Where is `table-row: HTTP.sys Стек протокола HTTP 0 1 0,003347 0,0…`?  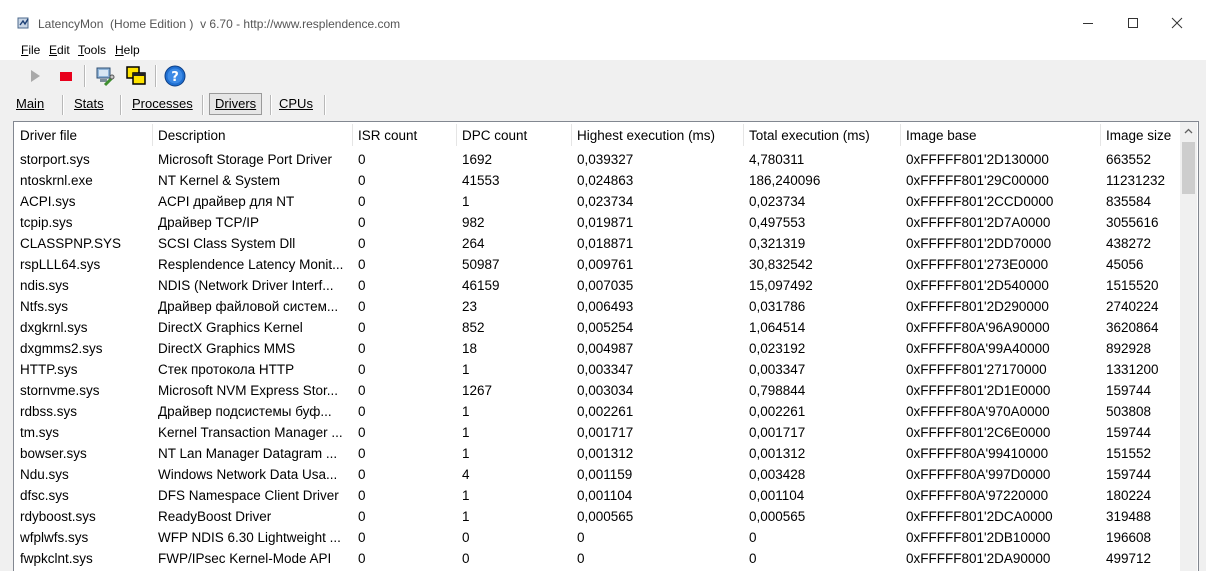 table-row: HTTP.sys Стек протокола HTTP 0 1 0,003347 0,0… is located at coordinates (597, 369).